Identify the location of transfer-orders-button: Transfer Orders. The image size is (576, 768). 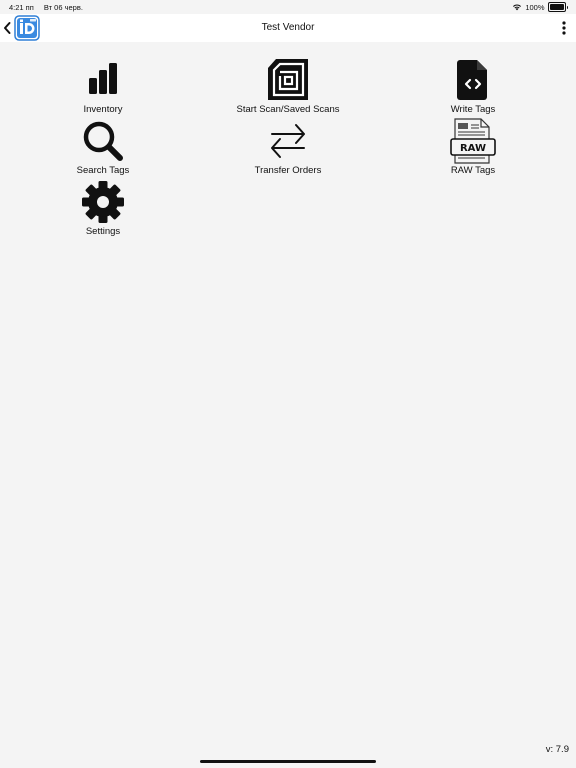
(288, 147).